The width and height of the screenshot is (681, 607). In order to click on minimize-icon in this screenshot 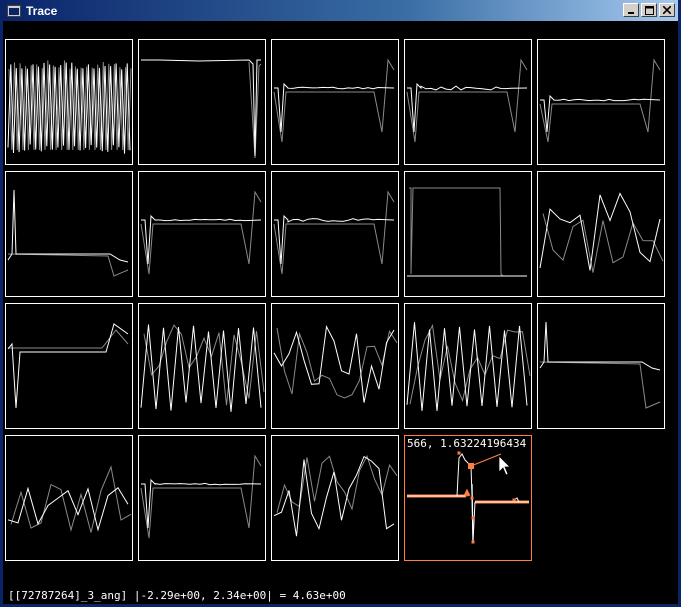, I will do `click(631, 13)`.